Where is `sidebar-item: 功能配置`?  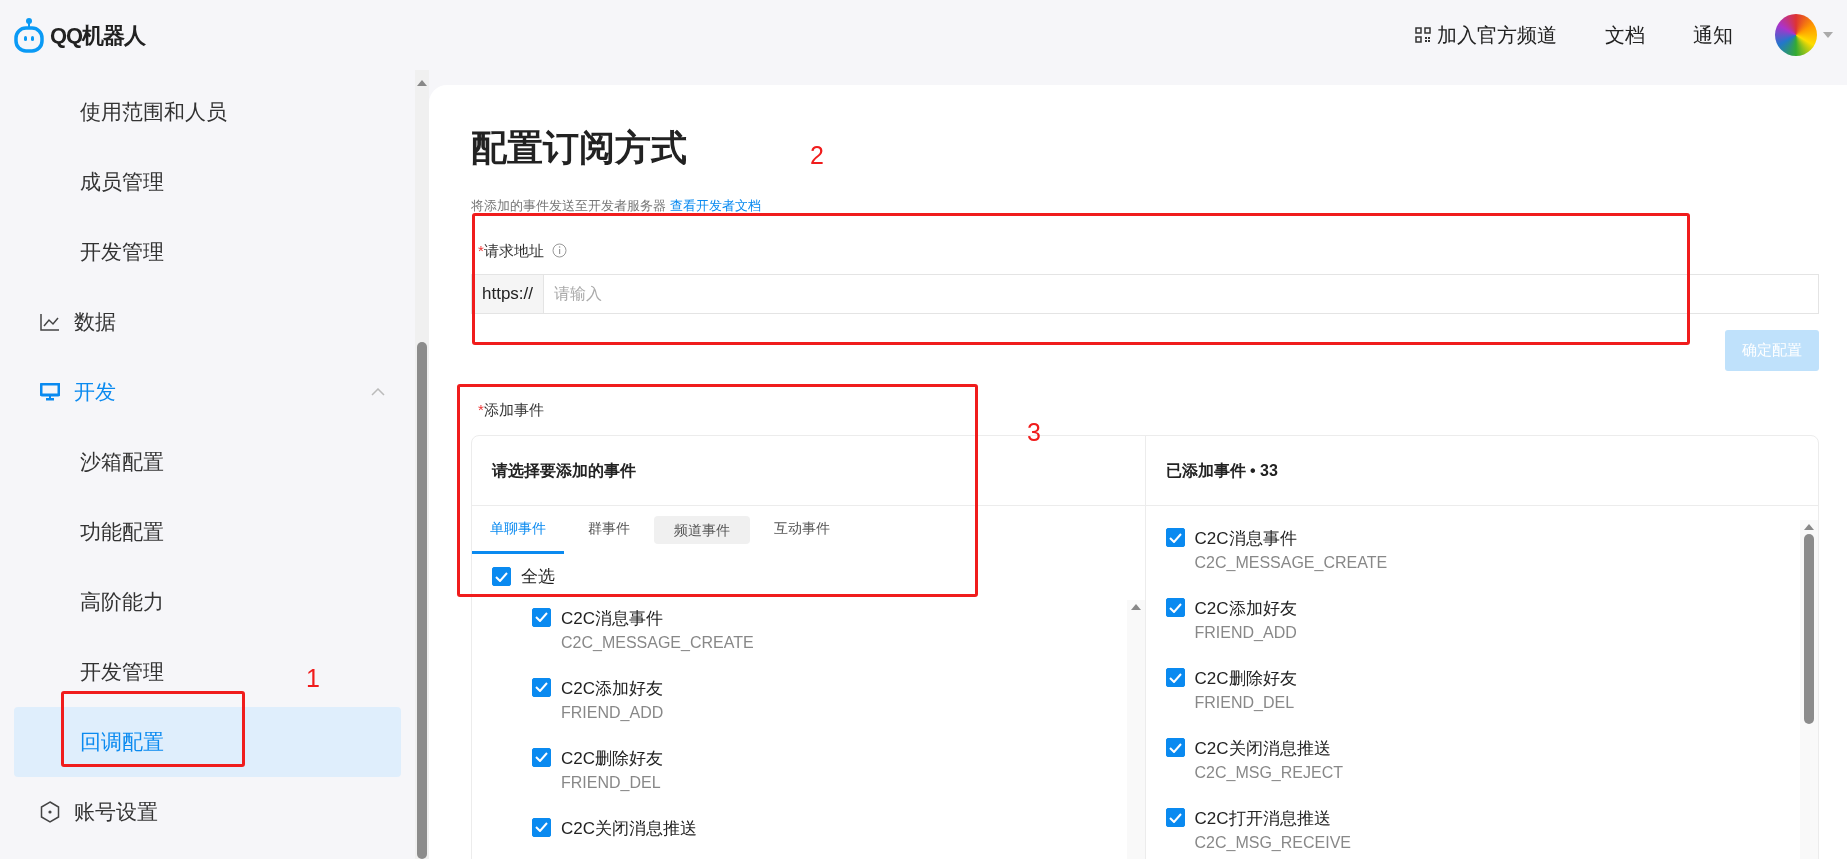 sidebar-item: 功能配置 is located at coordinates (122, 532).